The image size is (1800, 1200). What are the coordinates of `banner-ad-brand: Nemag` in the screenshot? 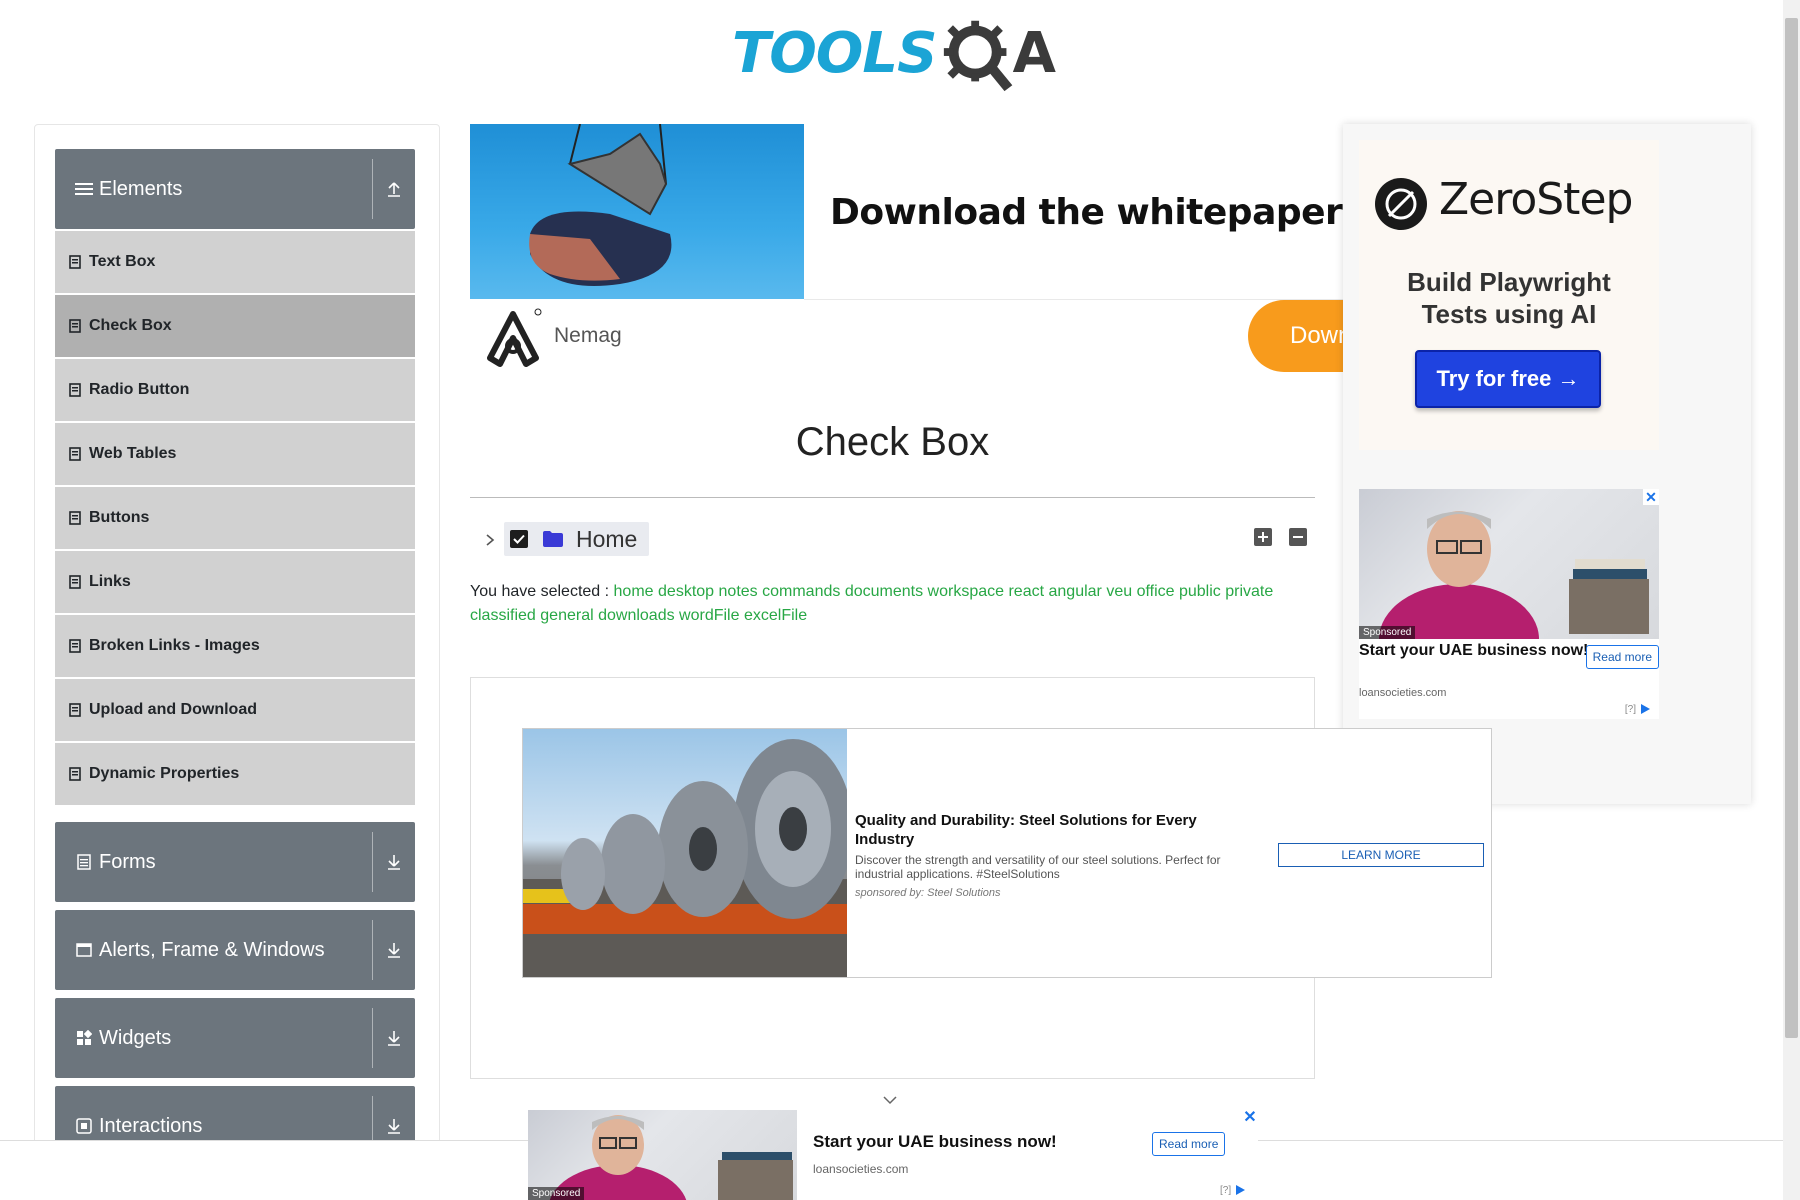 It's located at (588, 335).